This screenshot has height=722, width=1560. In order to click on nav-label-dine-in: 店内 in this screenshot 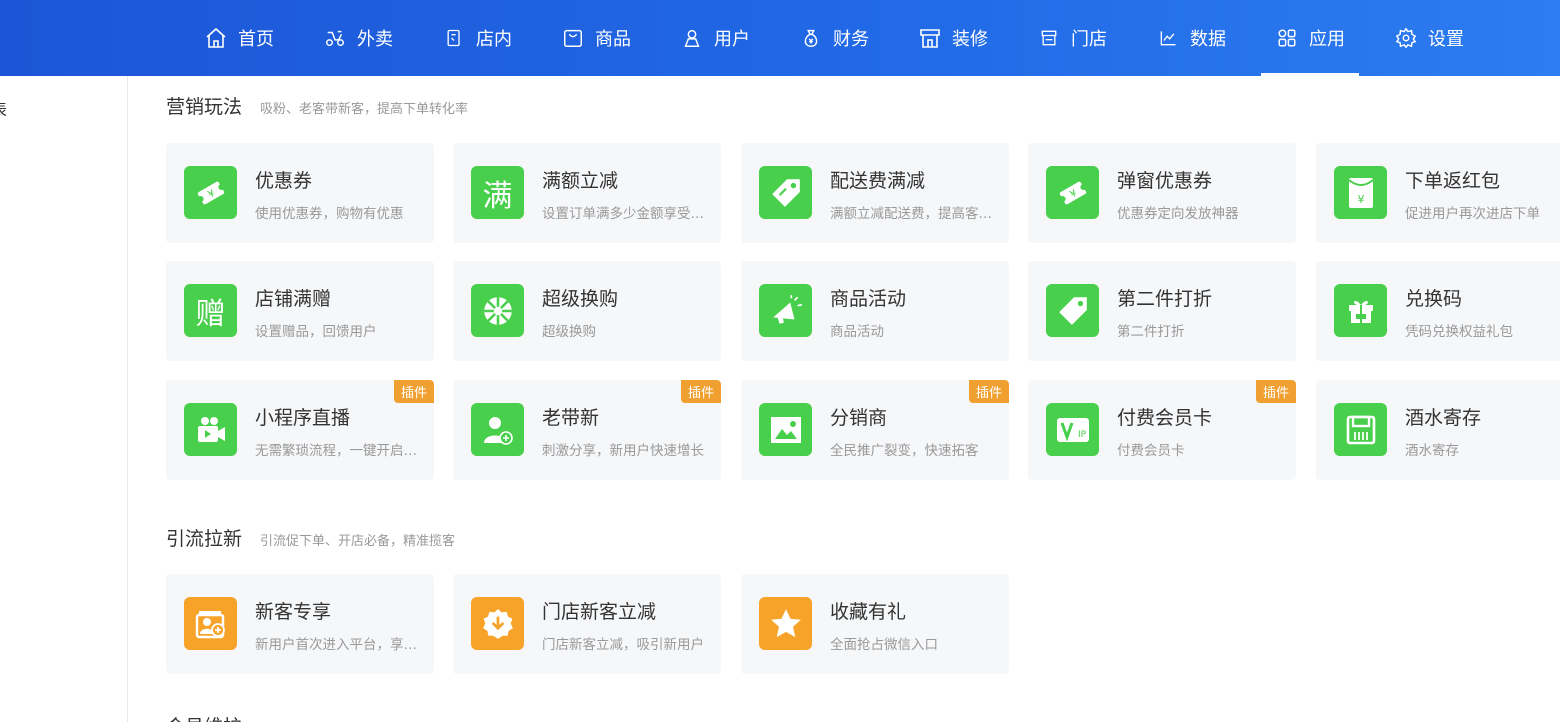, I will do `click(494, 39)`.